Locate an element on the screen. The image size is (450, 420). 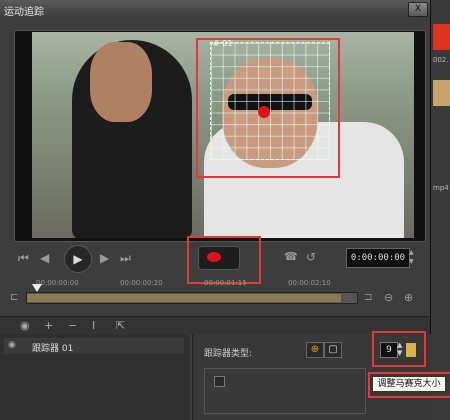
ruler-tick: 00:00:02:10 is located at coordinates (309, 283).